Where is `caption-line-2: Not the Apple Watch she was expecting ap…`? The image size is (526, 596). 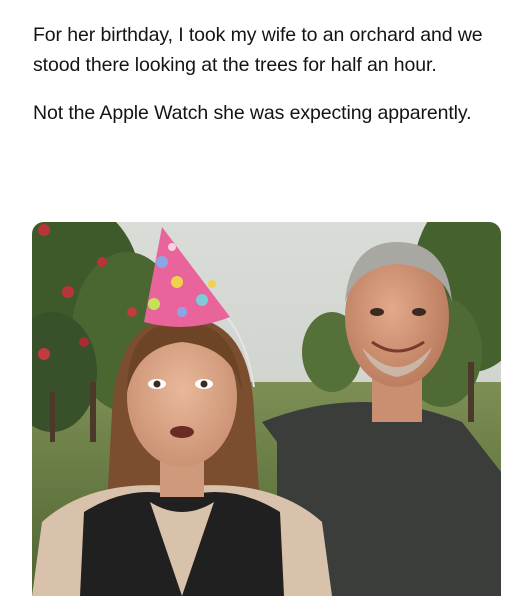
caption-line-2: Not the Apple Watch she was expecting ap… is located at coordinates (252, 113).